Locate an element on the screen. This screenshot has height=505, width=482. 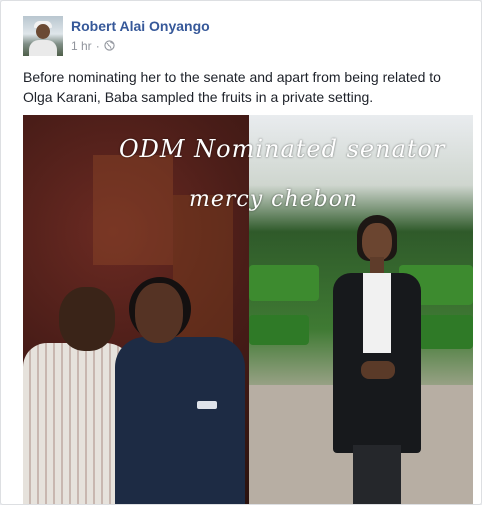
man-head is located at coordinates (87, 319).